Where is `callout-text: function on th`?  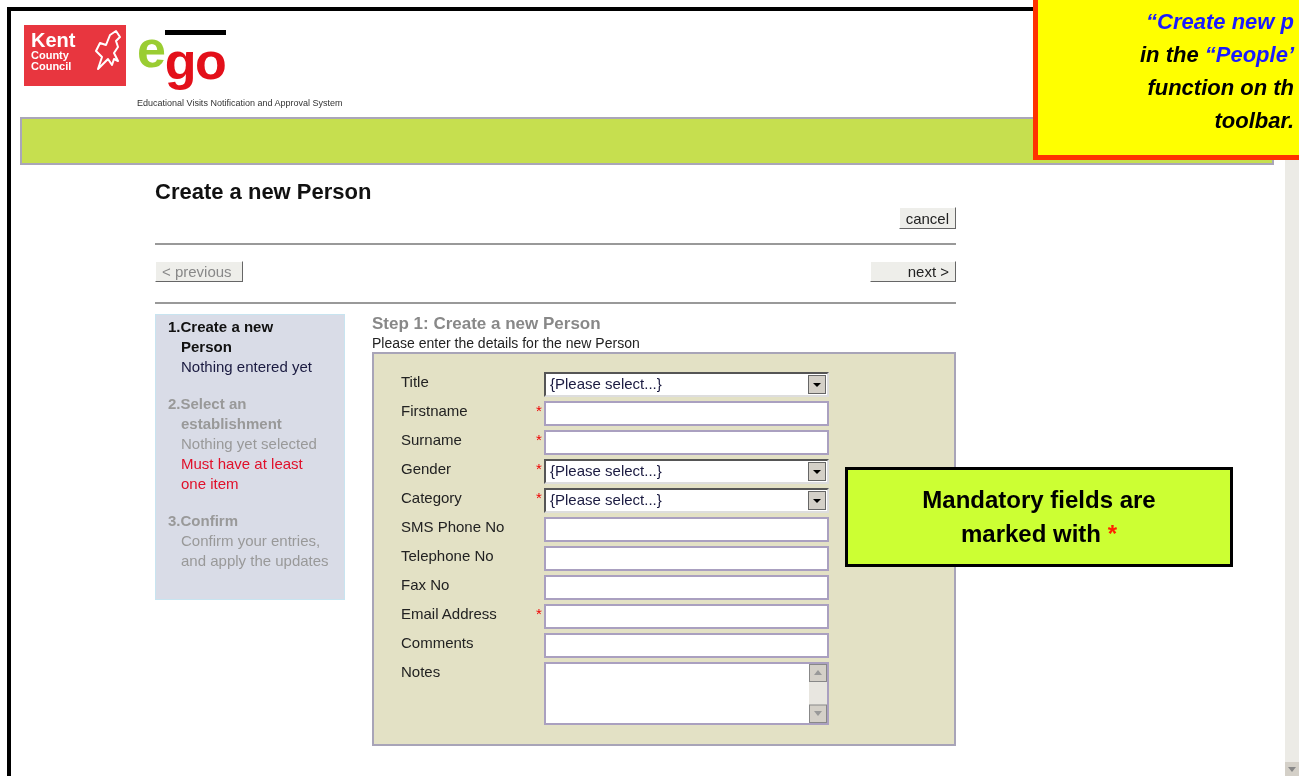
callout-text: function on th is located at coordinates (1220, 88).